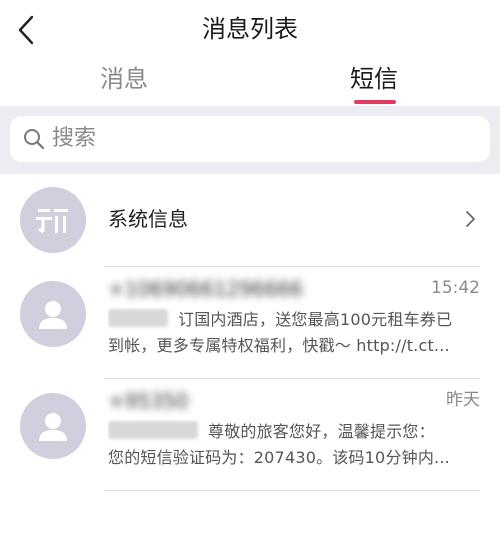  Describe the element at coordinates (34, 139) in the screenshot. I see `search-icon` at that location.